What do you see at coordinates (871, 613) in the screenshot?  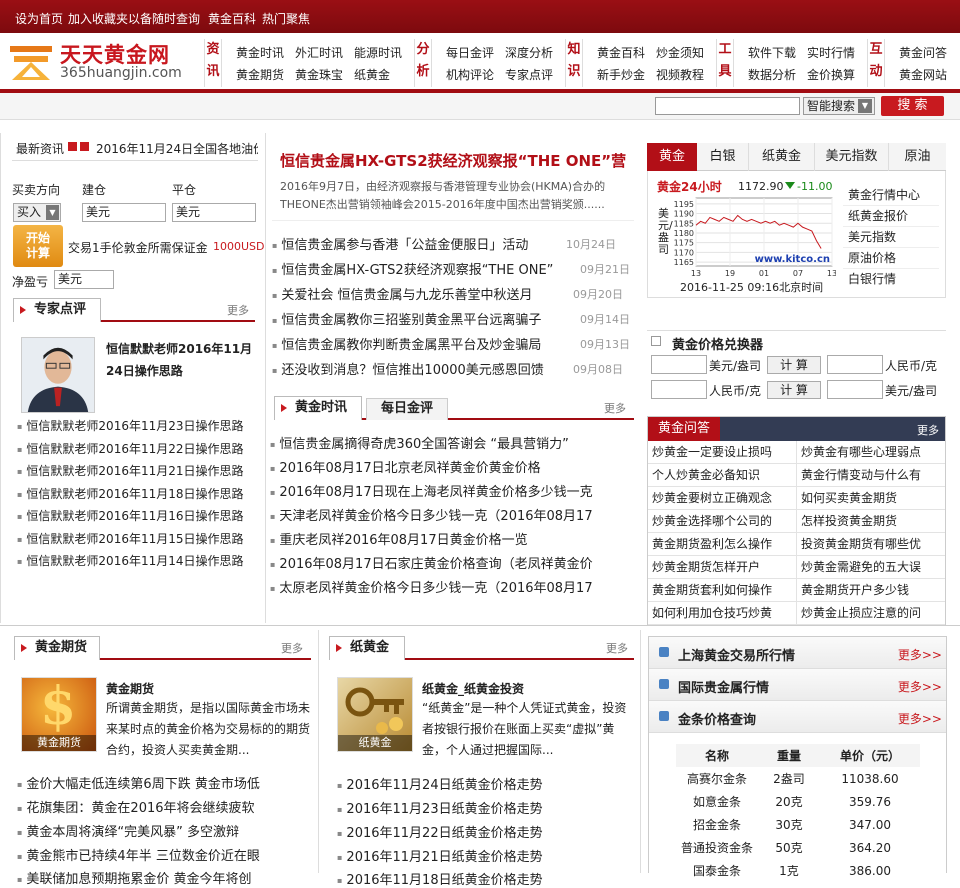 I see `qa-item: 炒黄金止损应注意的问` at bounding box center [871, 613].